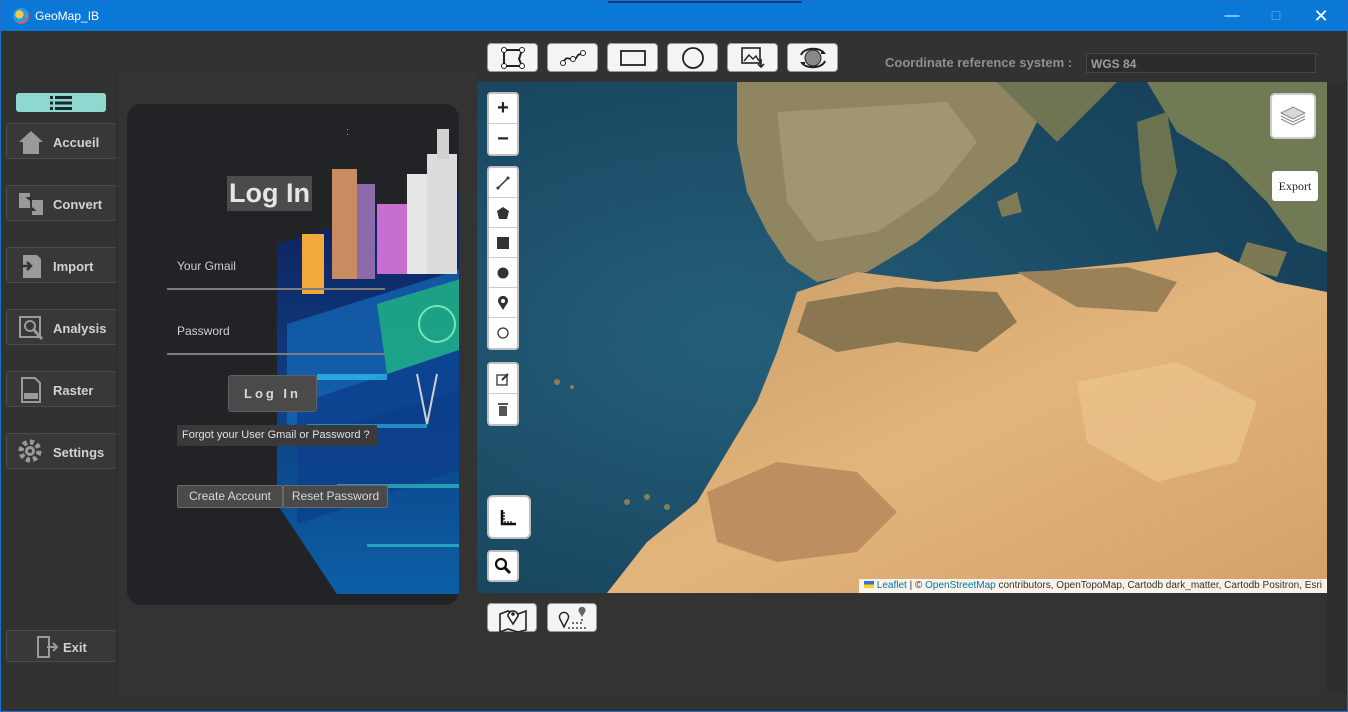 The image size is (1348, 712). I want to click on nav-convert-button: Convert, so click(61, 203).